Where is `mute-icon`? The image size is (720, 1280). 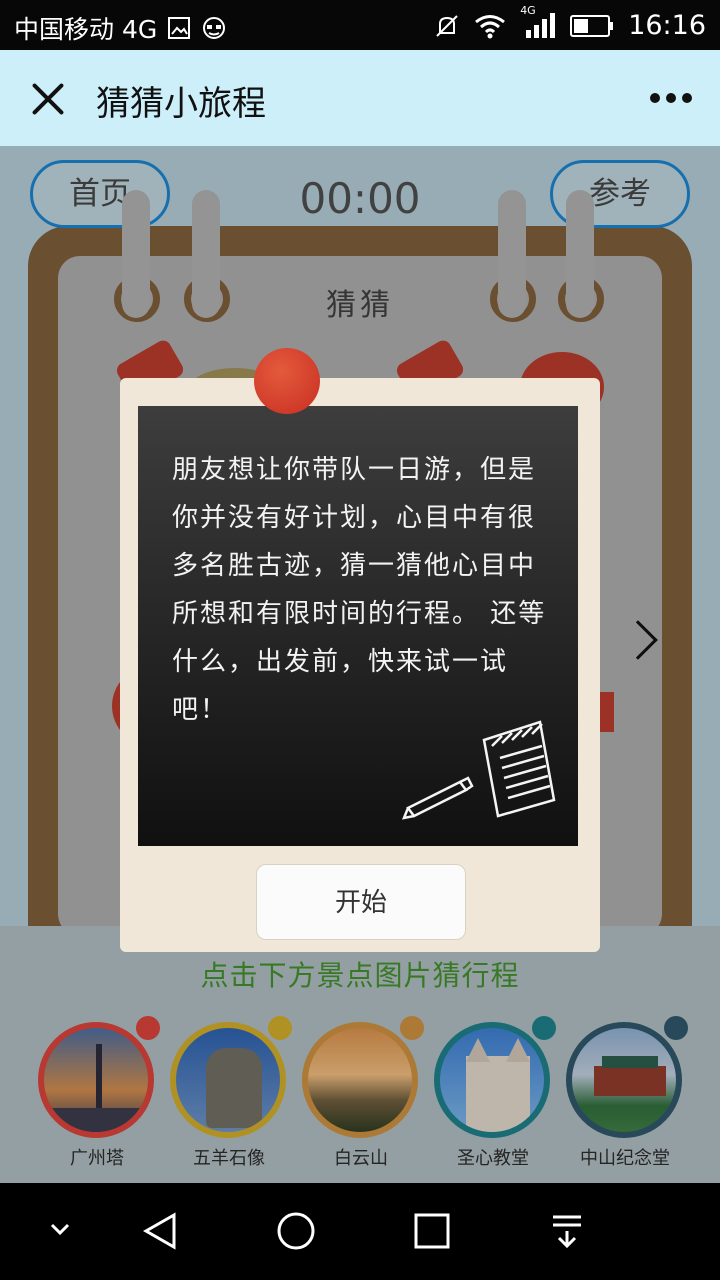 mute-icon is located at coordinates (447, 25).